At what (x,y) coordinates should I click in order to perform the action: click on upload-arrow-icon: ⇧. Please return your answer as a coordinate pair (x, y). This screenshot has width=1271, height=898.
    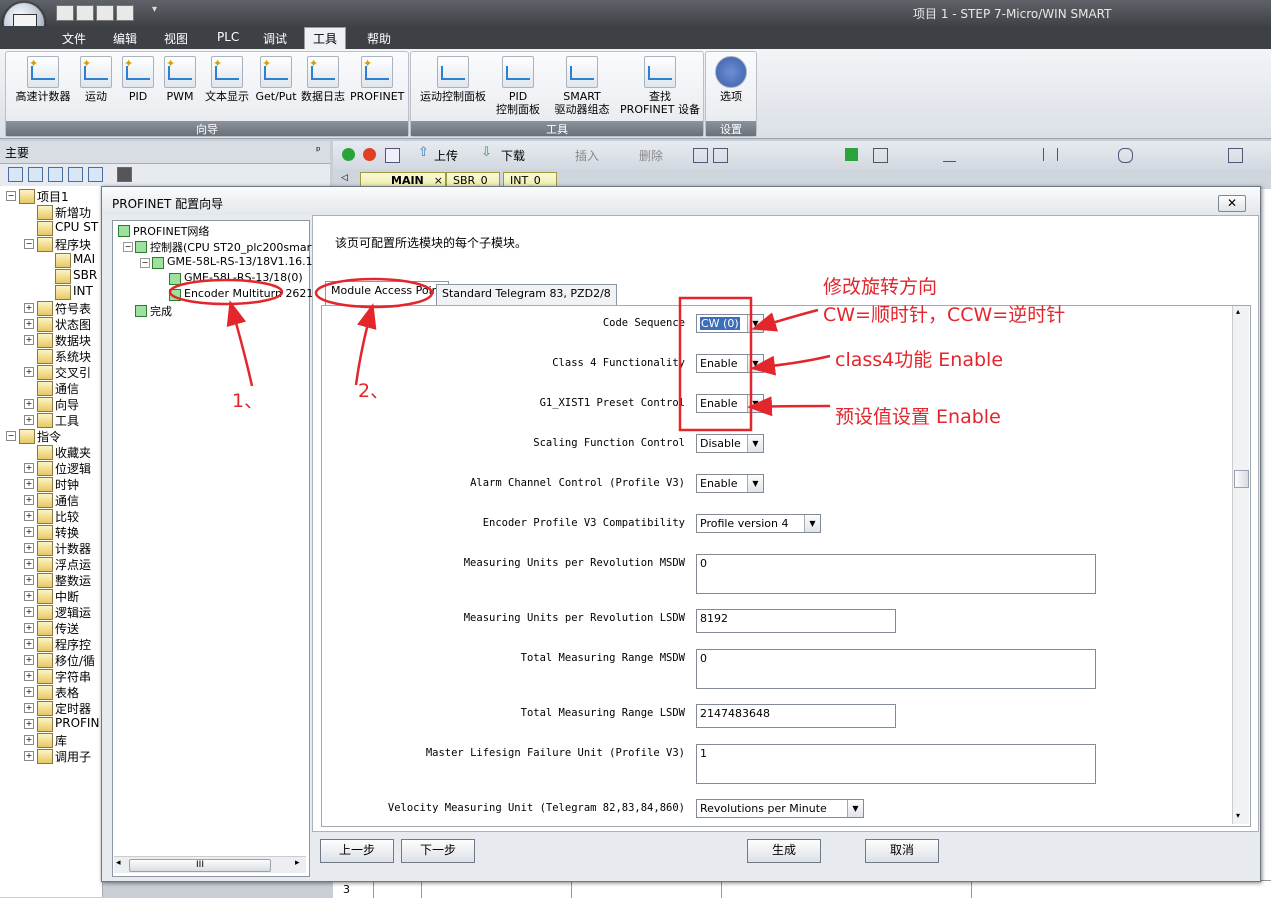
    Looking at the image, I should click on (424, 152).